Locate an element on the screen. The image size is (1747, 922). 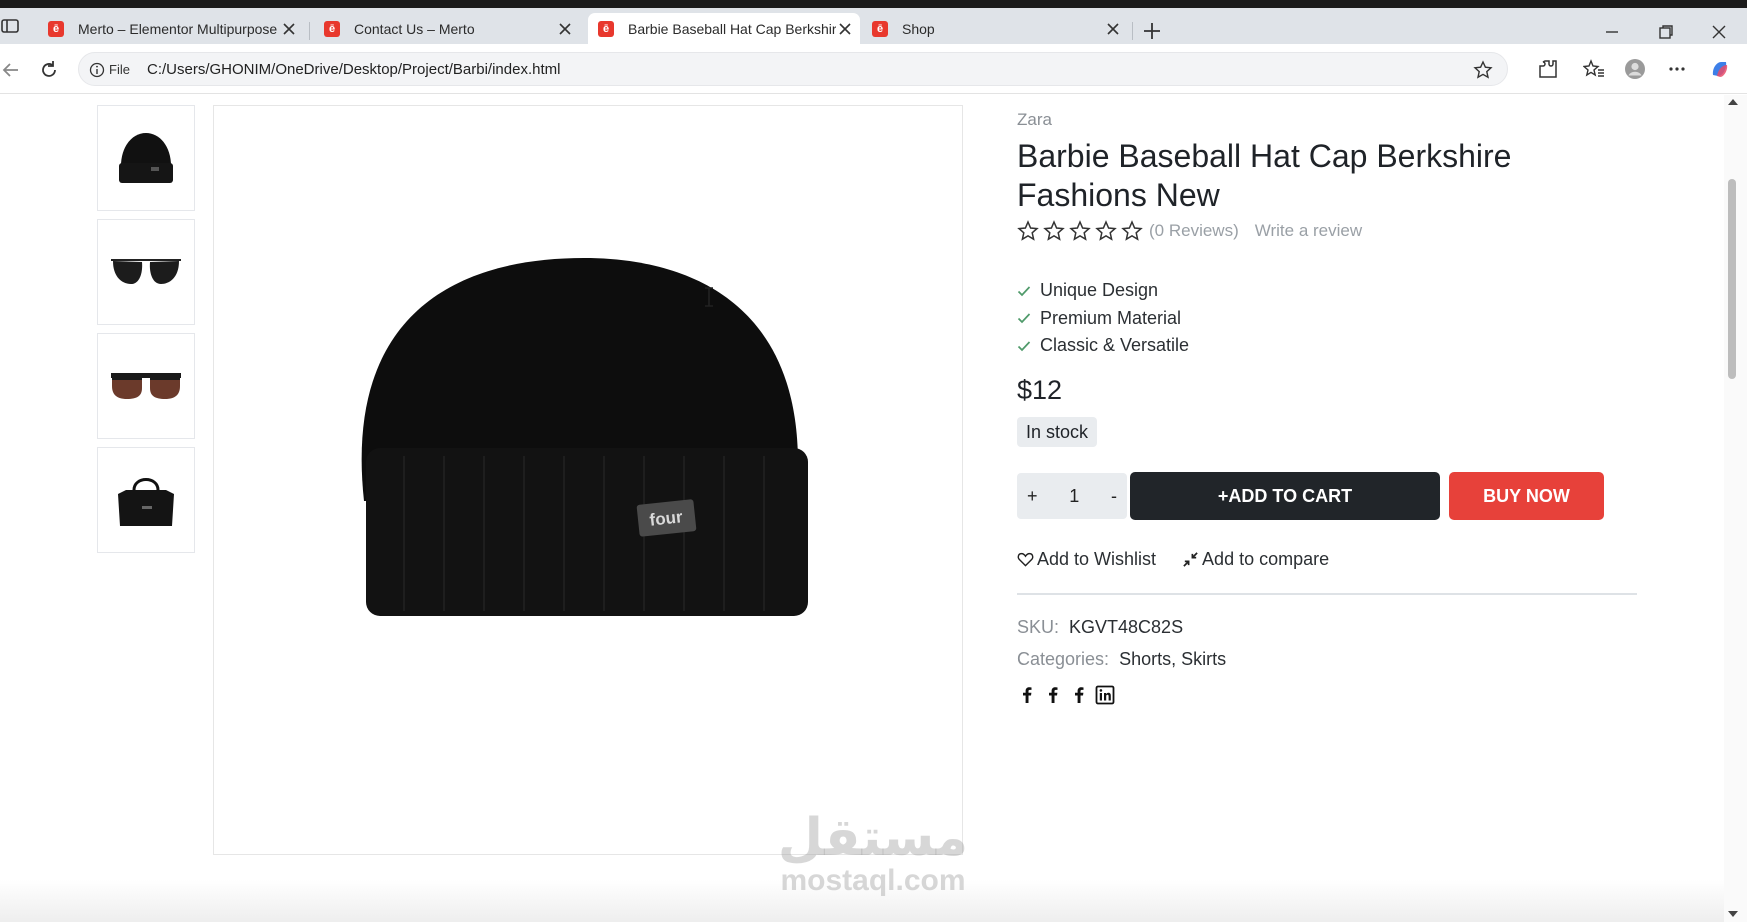
qty-value: 1 is located at coordinates (1074, 496).